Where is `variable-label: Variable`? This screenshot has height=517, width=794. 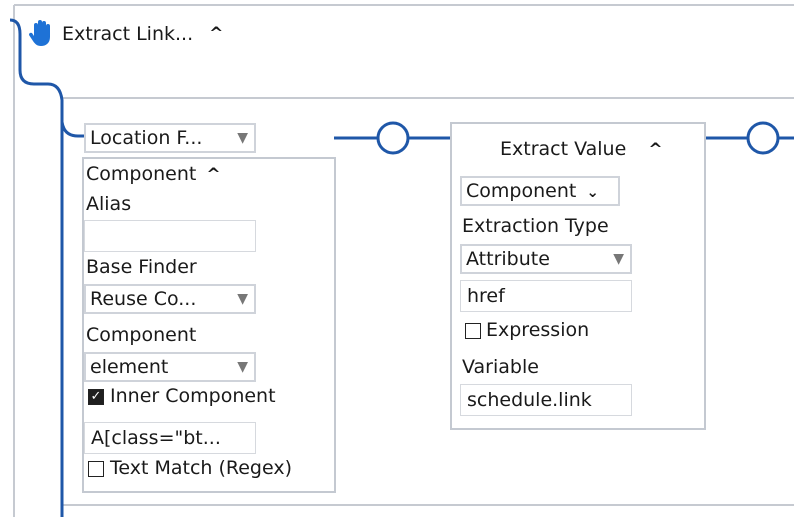 variable-label: Variable is located at coordinates (500, 367).